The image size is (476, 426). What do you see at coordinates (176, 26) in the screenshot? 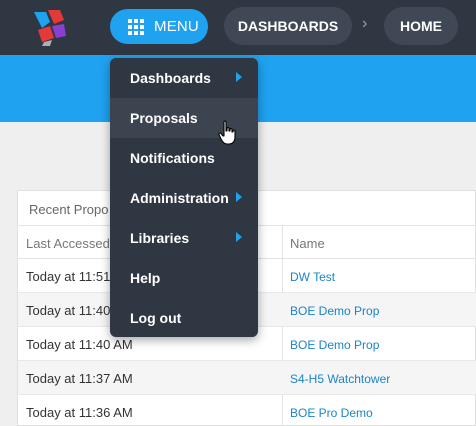
I see `menu-button-label: MENU` at bounding box center [176, 26].